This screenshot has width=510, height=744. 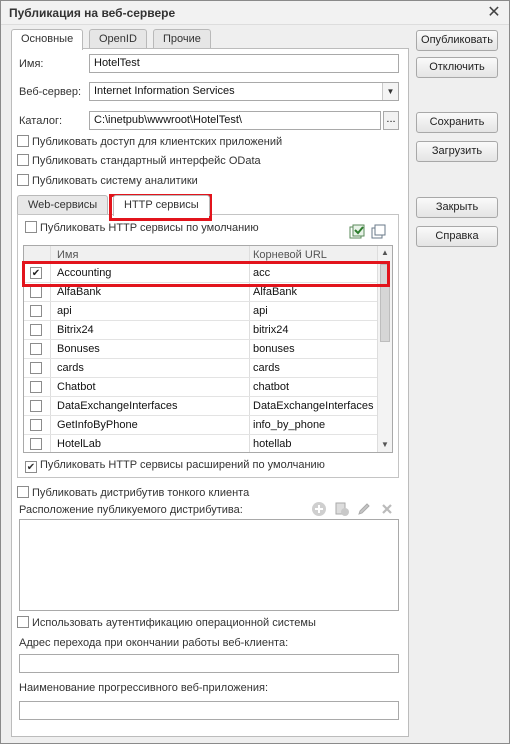 I want to click on check-all-icon, so click(x=357, y=232).